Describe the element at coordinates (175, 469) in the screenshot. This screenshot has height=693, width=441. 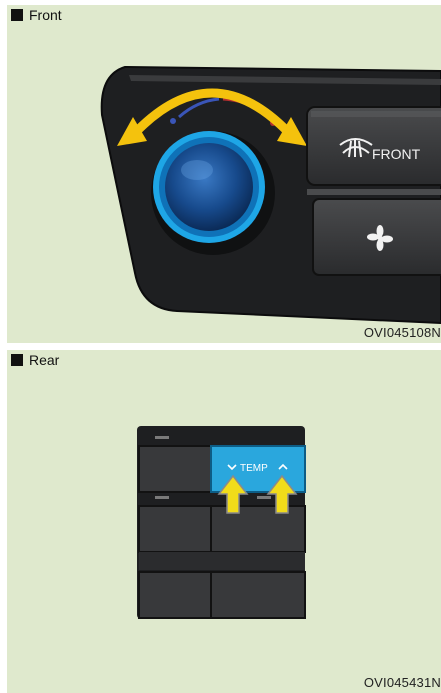
I see `rear-button-top-left` at that location.